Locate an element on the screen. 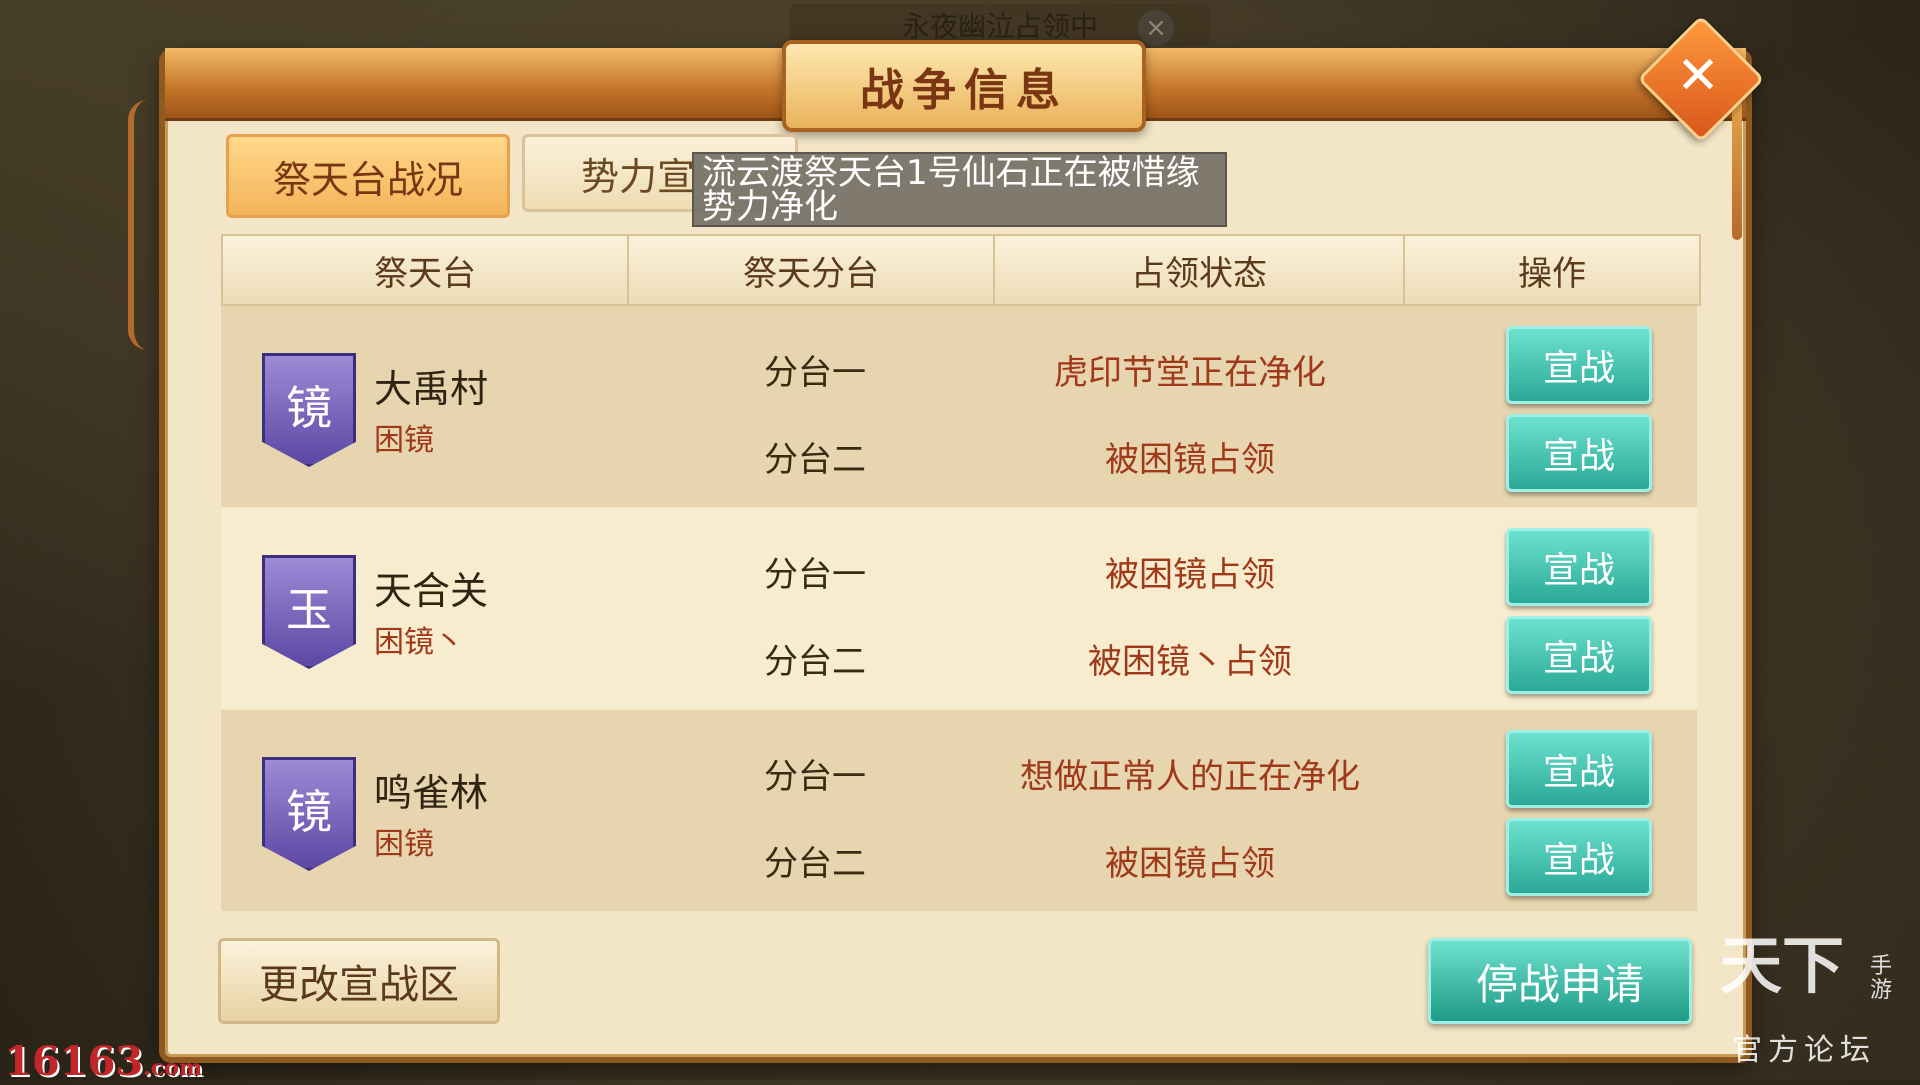  status-close-icon: × is located at coordinates (1156, 28).